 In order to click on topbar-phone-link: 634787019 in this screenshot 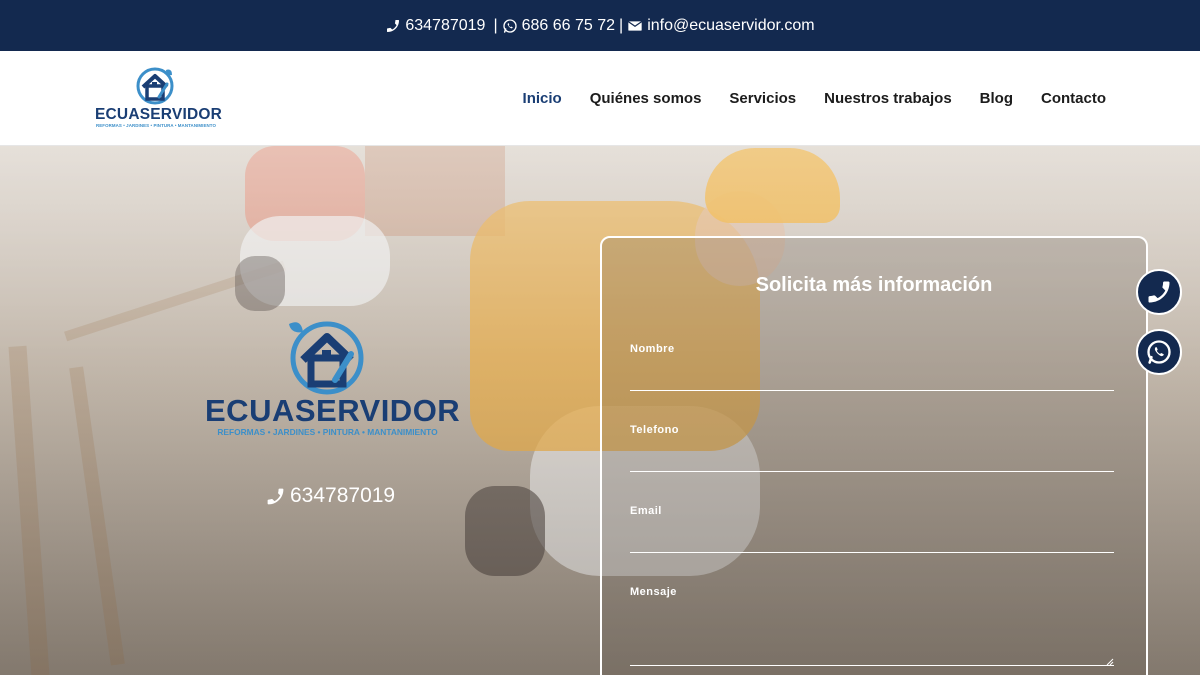, I will do `click(435, 26)`.